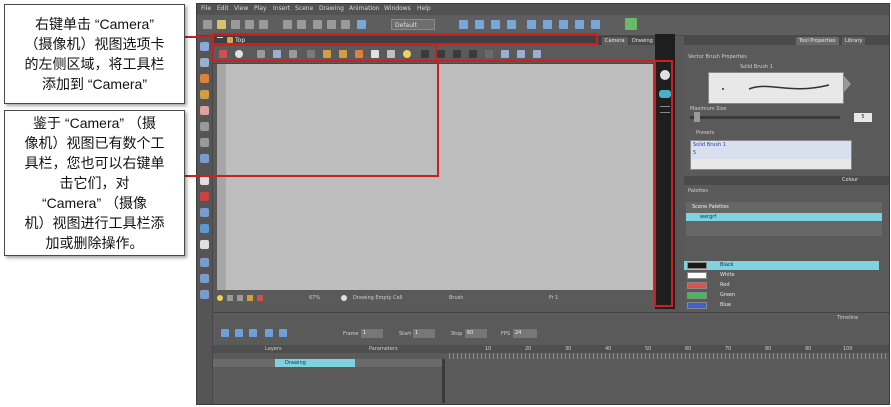 The image size is (891, 407). I want to click on brush-preview, so click(776, 88).